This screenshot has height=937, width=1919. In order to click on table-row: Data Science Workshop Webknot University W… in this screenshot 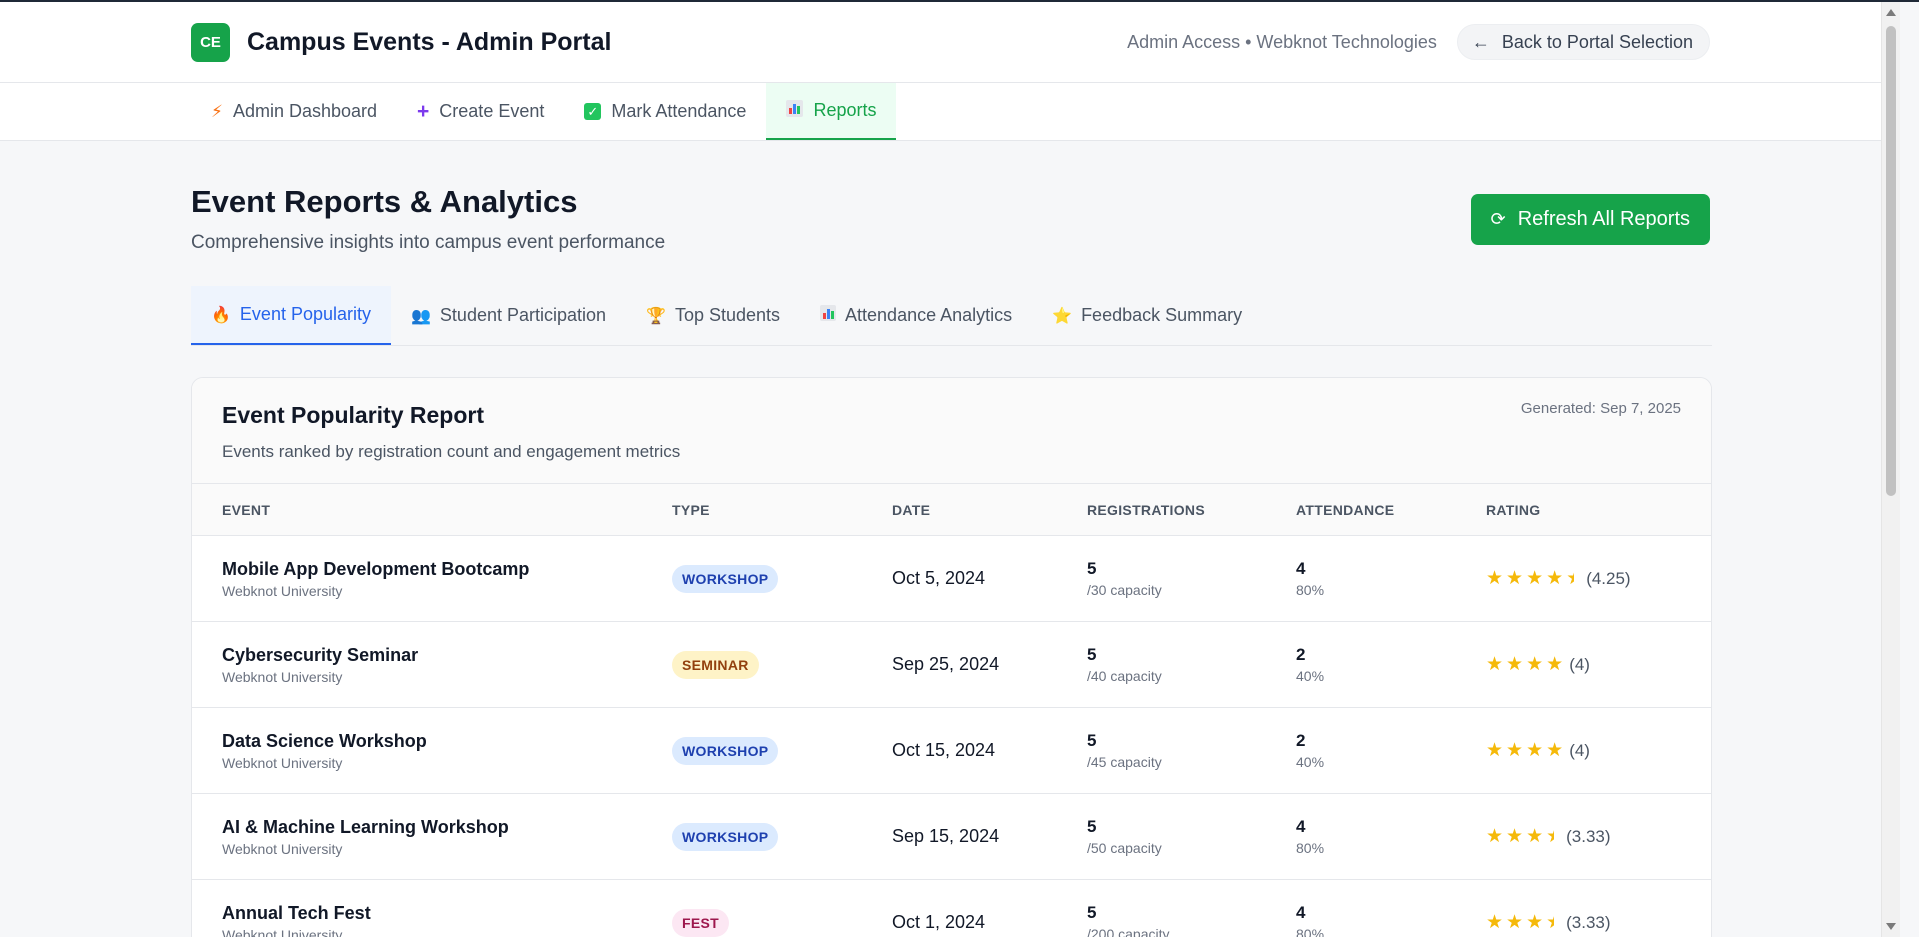, I will do `click(951, 751)`.